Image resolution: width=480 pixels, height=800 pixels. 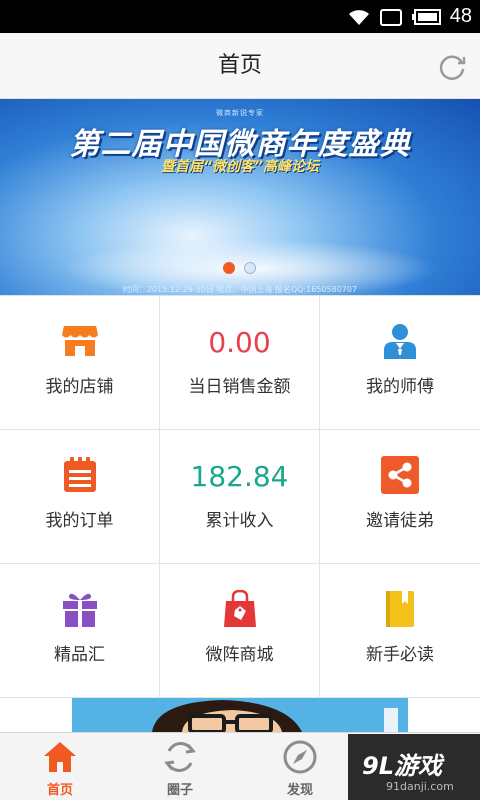 What do you see at coordinates (240, 363) in the screenshot?
I see `grid-item-daily-sales: 0.00 当日销售金额` at bounding box center [240, 363].